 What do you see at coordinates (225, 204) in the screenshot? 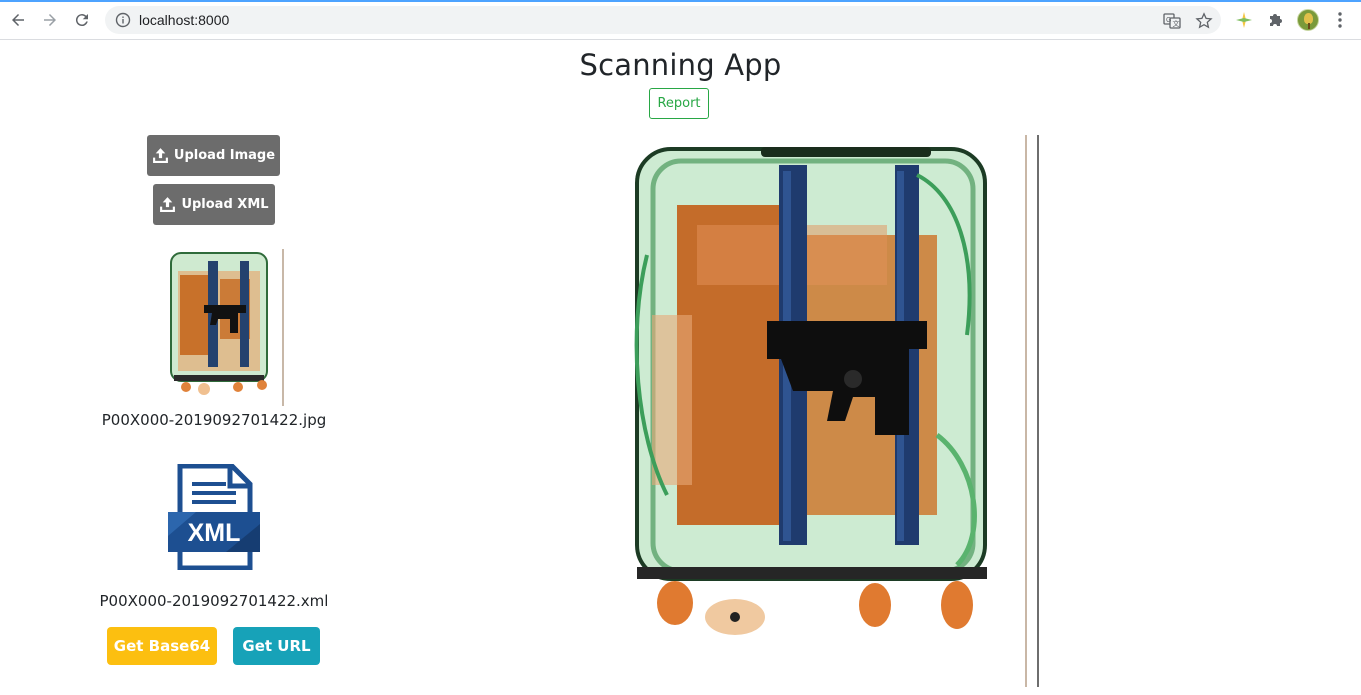
I see `upload-xml-label: Upload XML` at bounding box center [225, 204].